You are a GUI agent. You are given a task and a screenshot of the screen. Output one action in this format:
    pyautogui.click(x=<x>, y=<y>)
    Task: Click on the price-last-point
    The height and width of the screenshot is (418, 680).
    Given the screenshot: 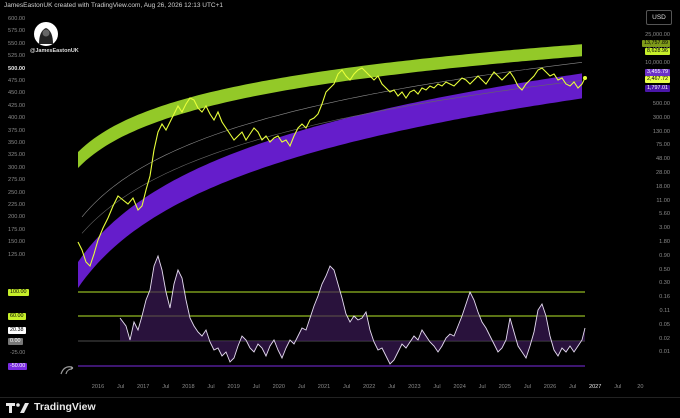 What is the action you would take?
    pyautogui.click(x=585, y=78)
    